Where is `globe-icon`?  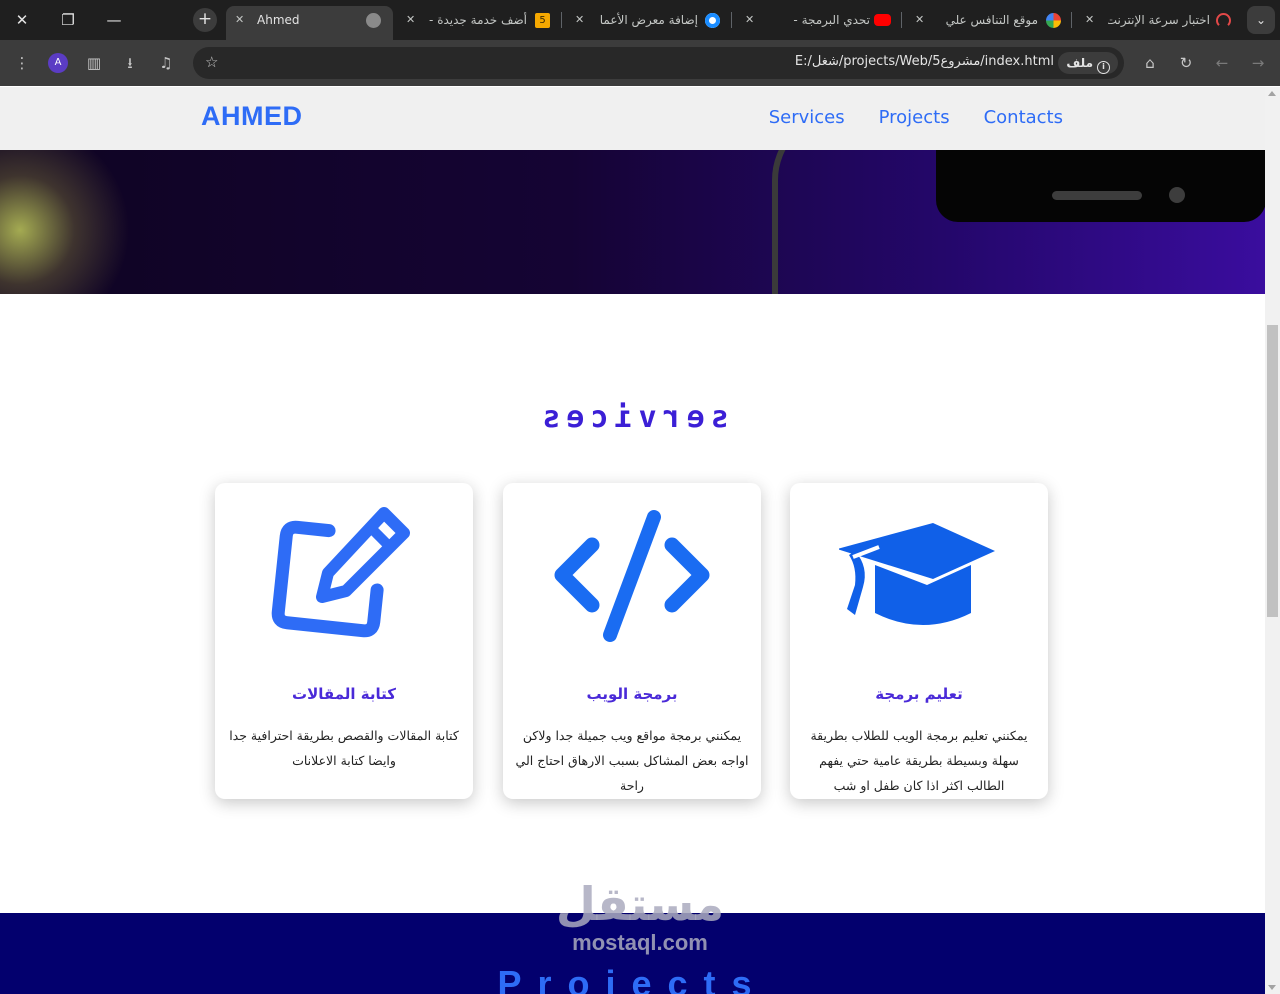 globe-icon is located at coordinates (373, 20).